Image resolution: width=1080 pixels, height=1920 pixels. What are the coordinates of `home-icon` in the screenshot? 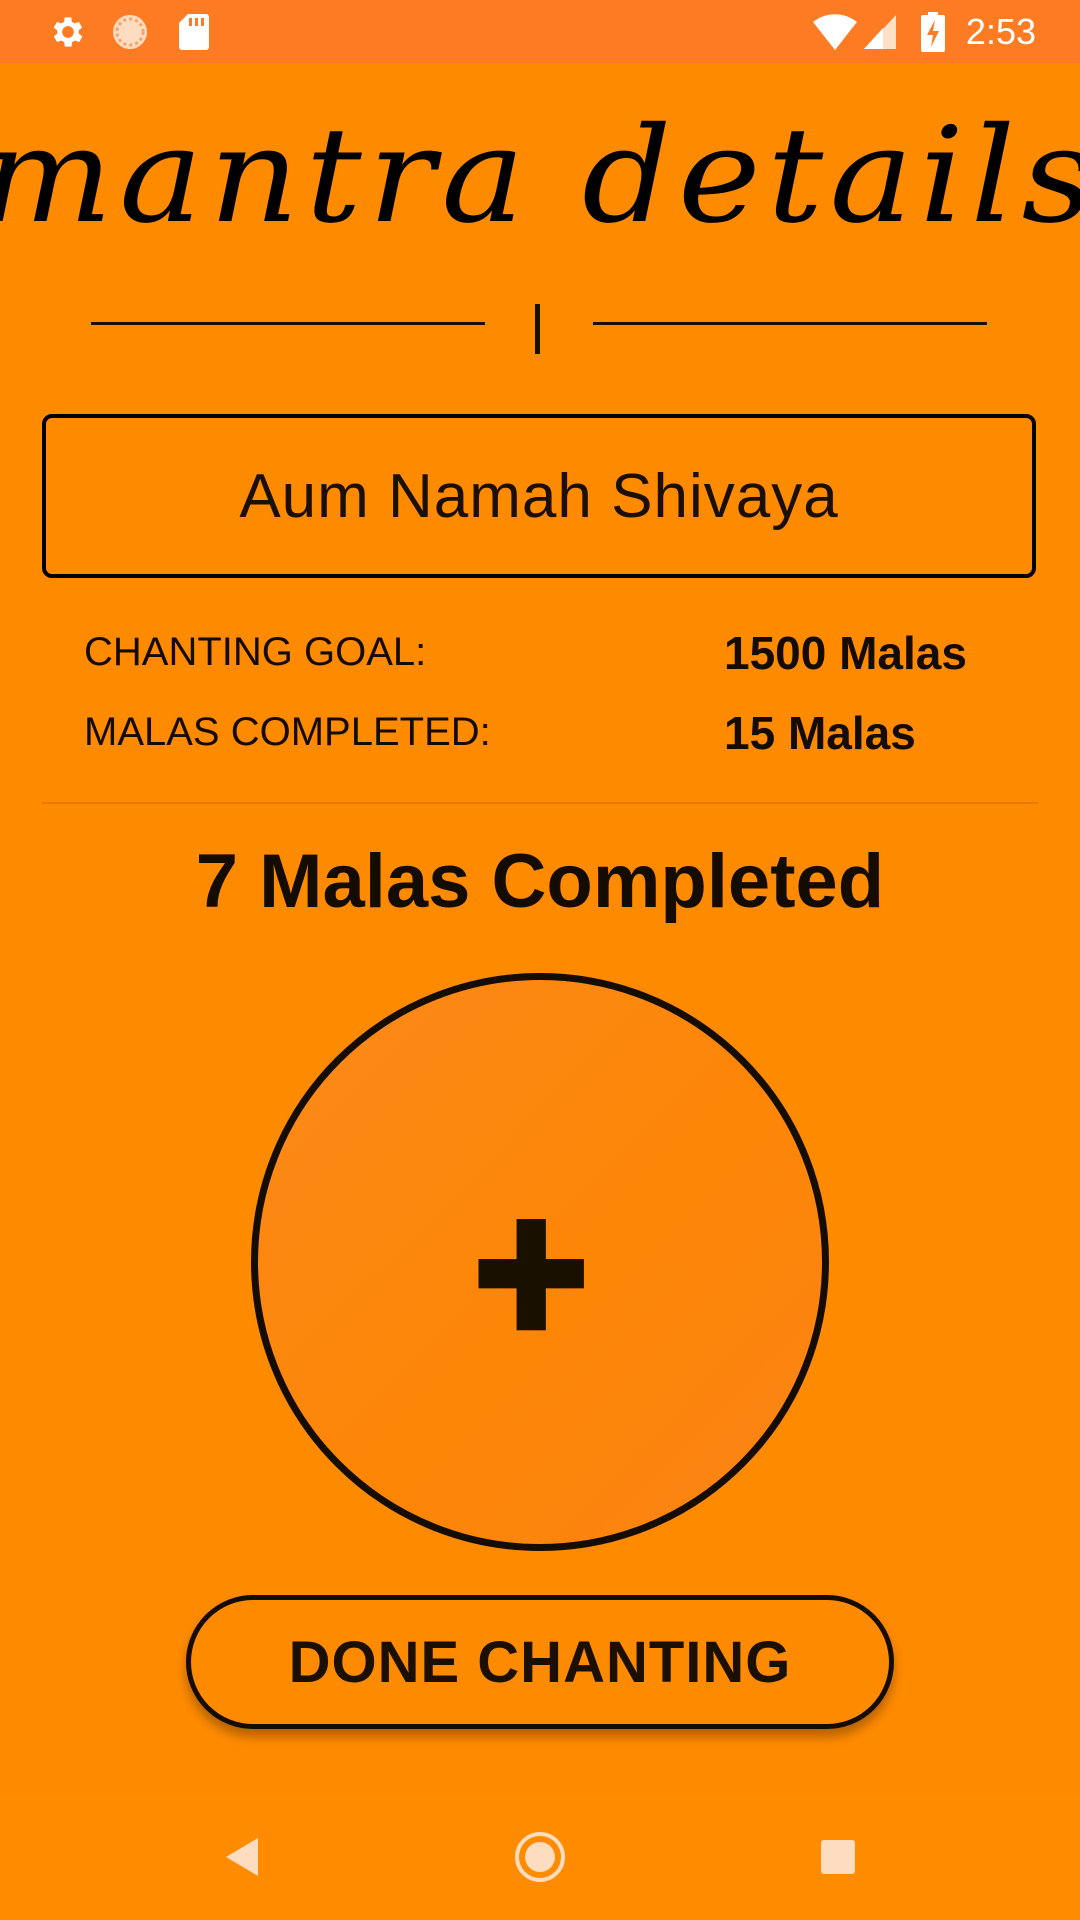 It's located at (540, 1857).